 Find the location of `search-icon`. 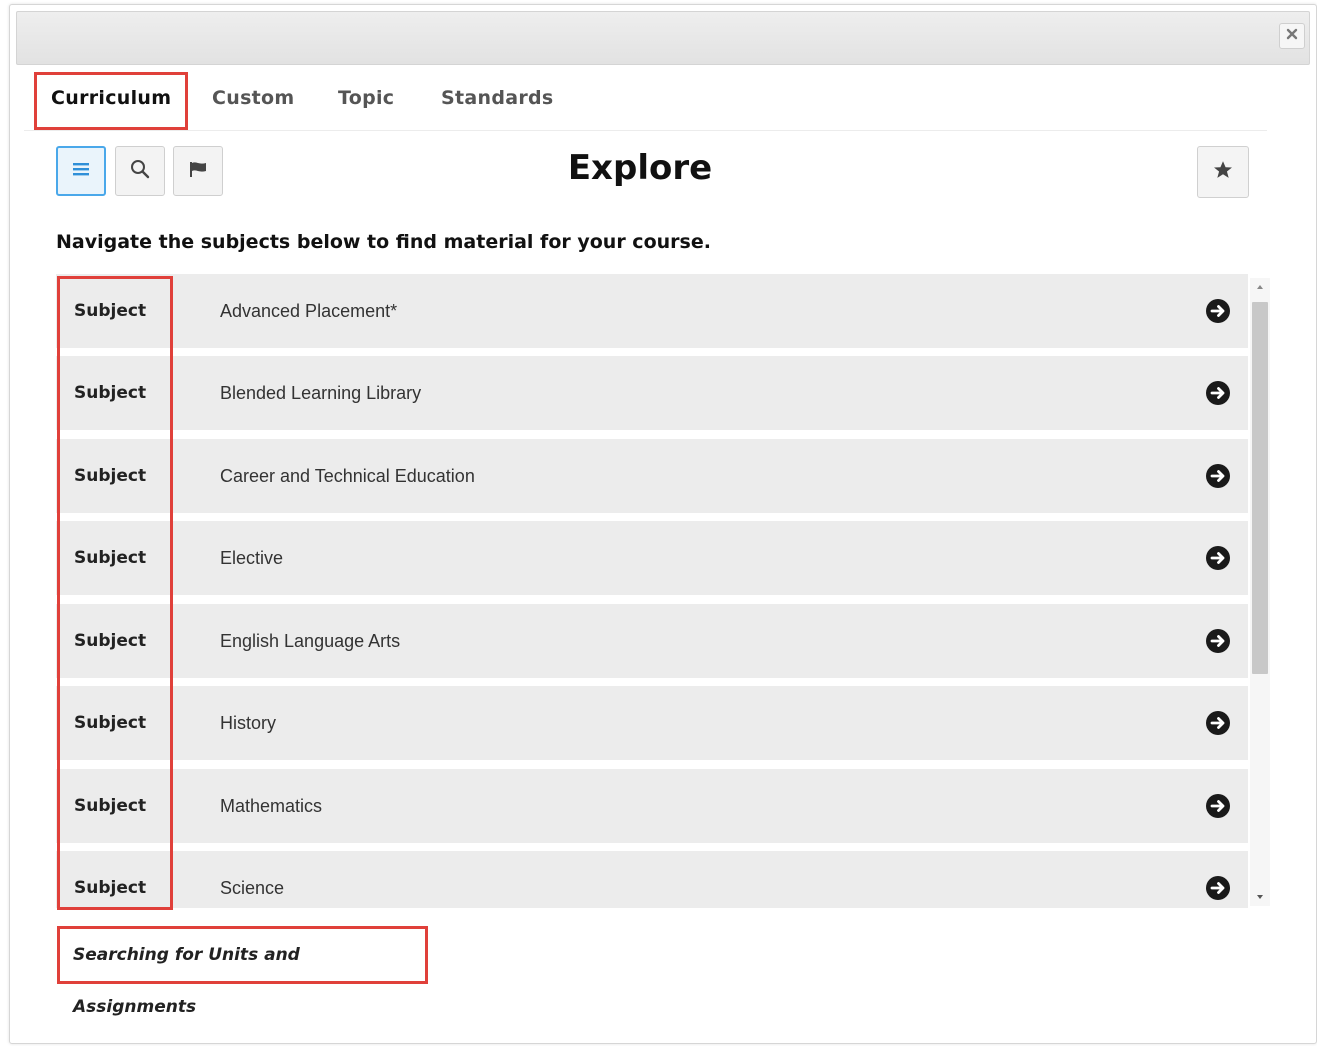

search-icon is located at coordinates (140, 171).